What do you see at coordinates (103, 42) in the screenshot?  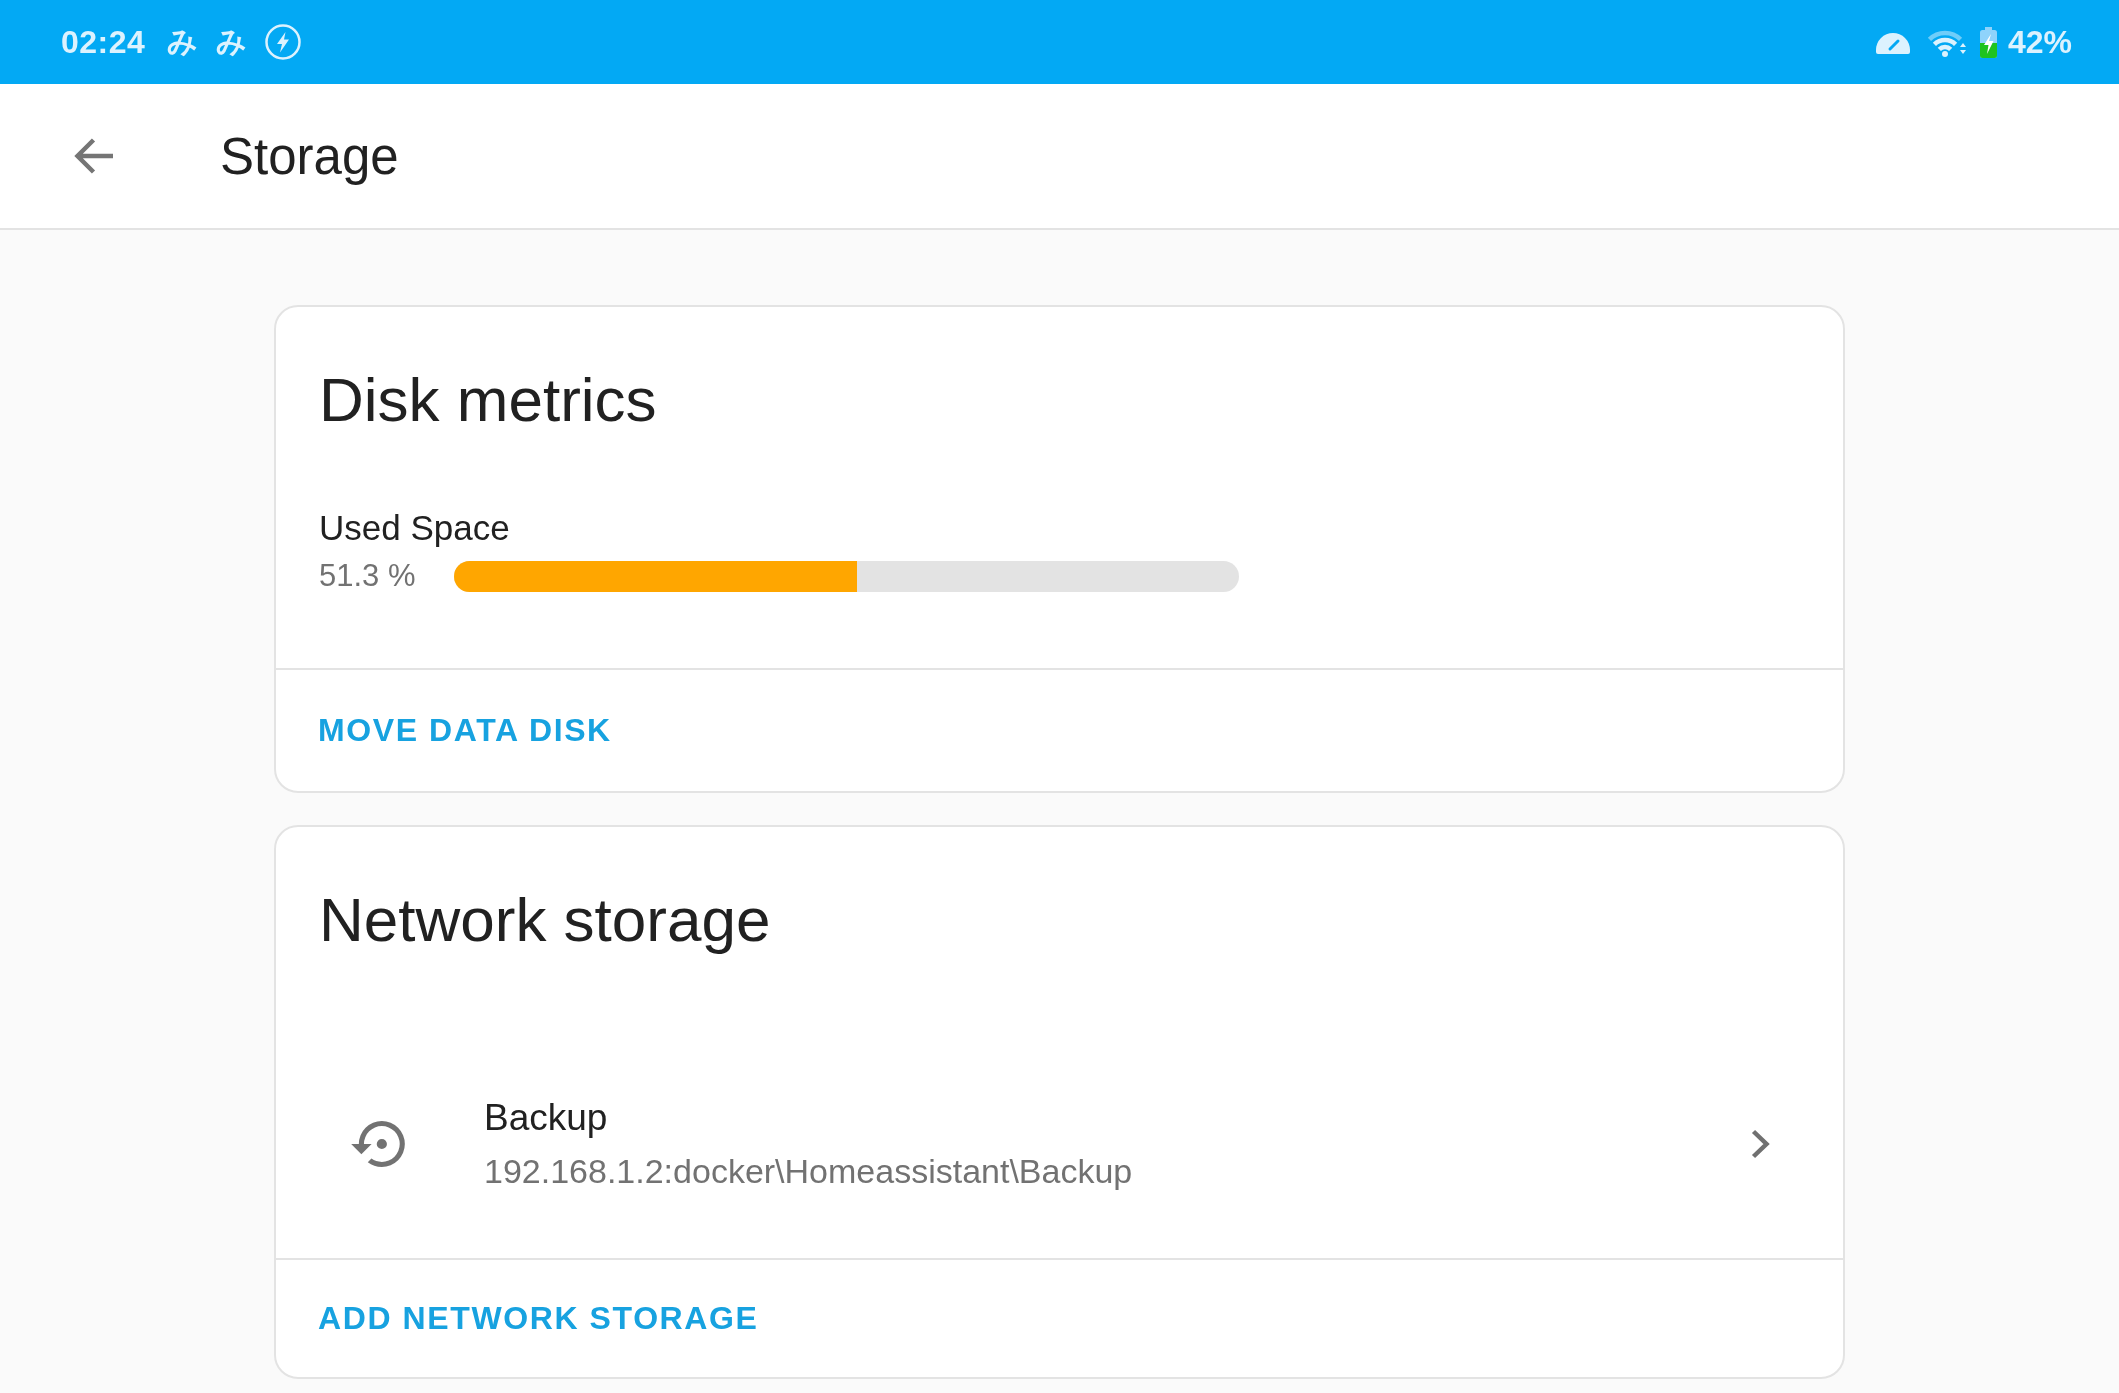 I see `status-time: 02:24` at bounding box center [103, 42].